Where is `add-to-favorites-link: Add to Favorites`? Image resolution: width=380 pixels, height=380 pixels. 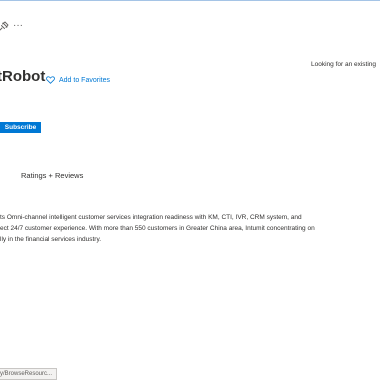 add-to-favorites-link: Add to Favorites is located at coordinates (78, 80).